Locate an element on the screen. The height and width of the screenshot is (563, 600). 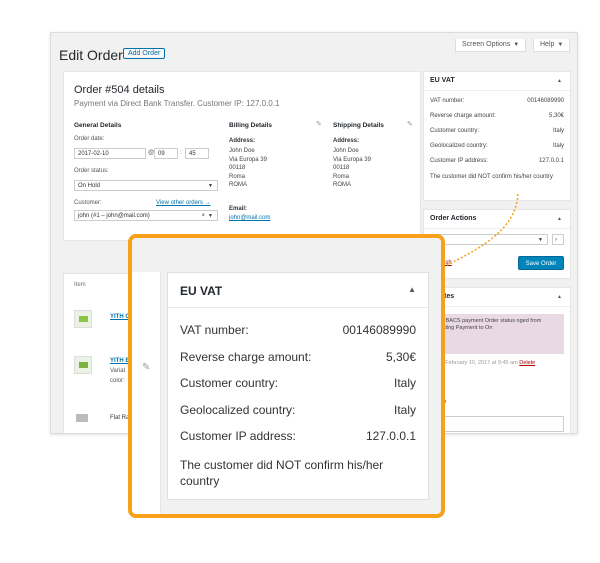
billing-details-title: Billing Details is located at coordinates (250, 125).